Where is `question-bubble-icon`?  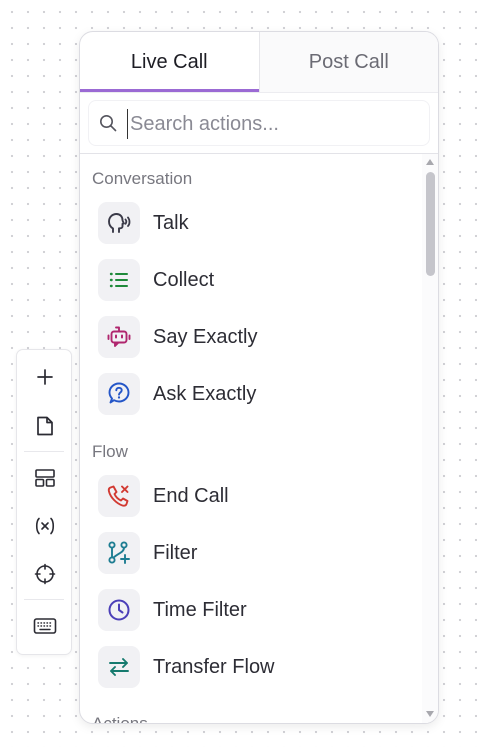 question-bubble-icon is located at coordinates (119, 393).